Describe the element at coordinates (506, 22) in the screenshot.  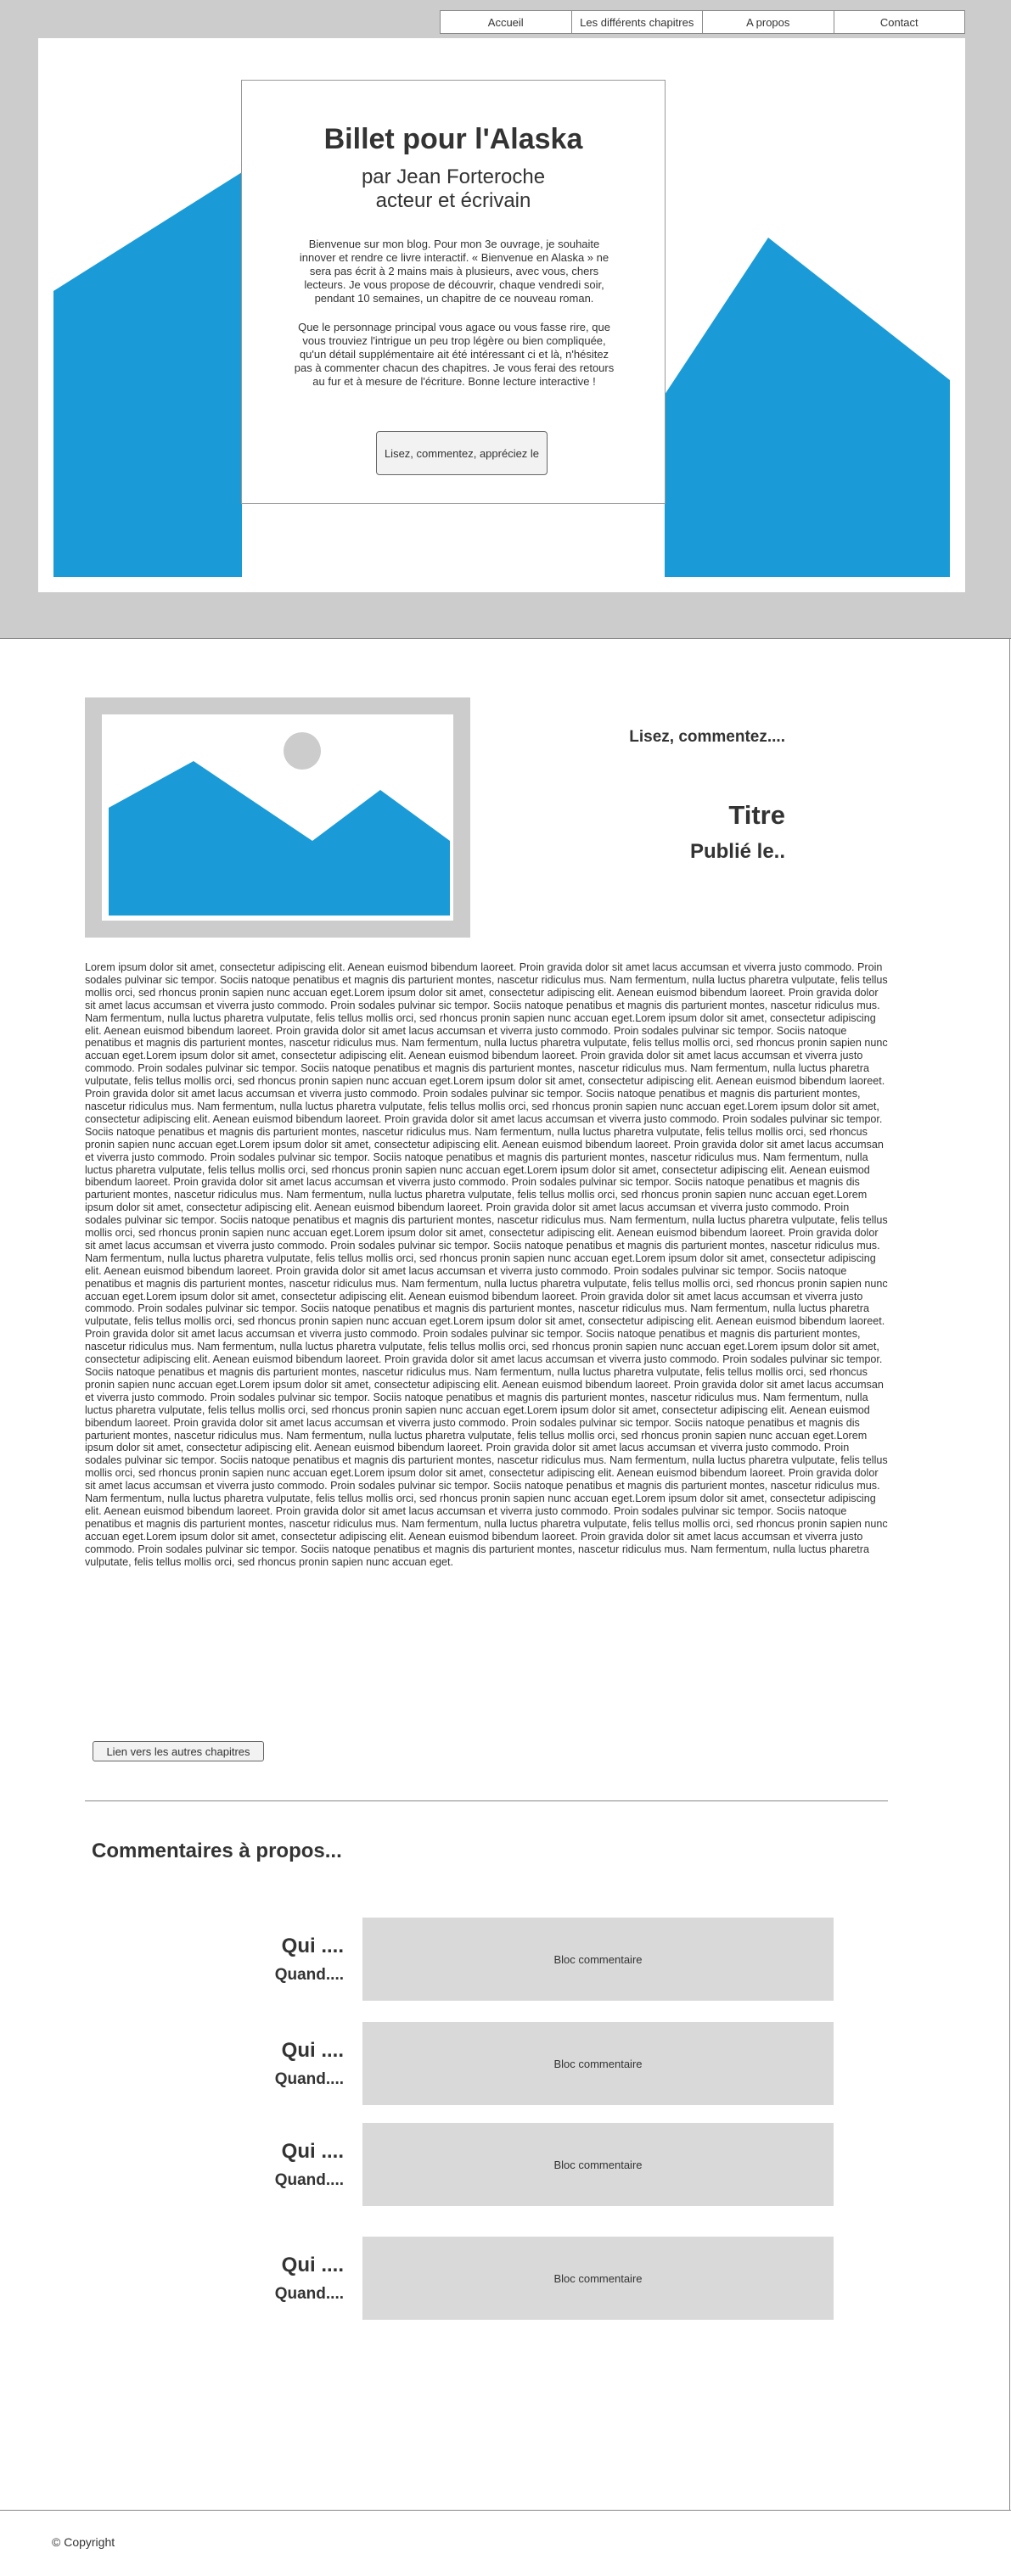
I see `nav-item-accueil: Accueil` at that location.